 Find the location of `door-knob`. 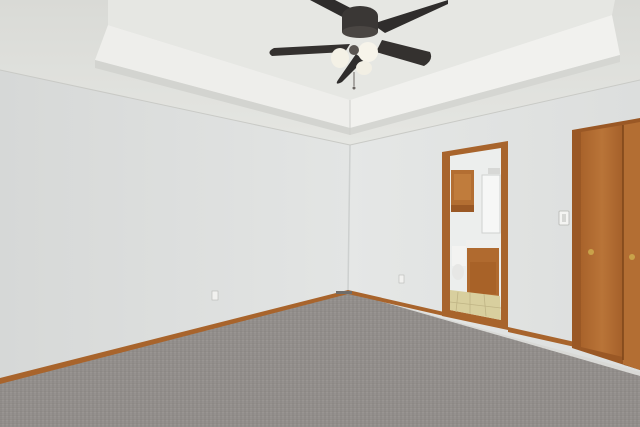

door-knob is located at coordinates (591, 252).